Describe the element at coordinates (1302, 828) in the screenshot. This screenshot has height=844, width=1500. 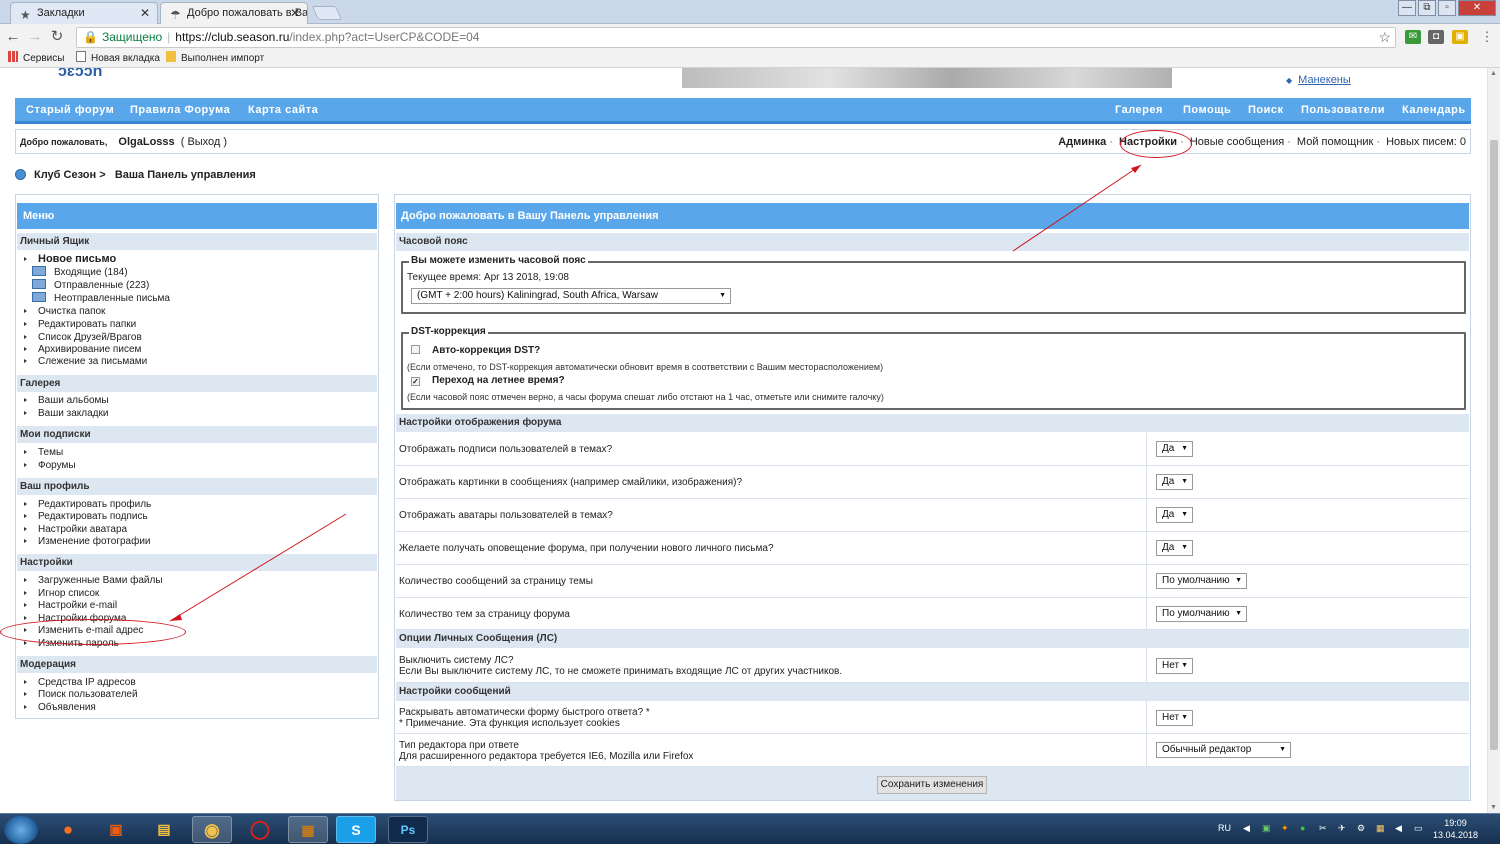
I see `tray-app-icon: ●` at that location.